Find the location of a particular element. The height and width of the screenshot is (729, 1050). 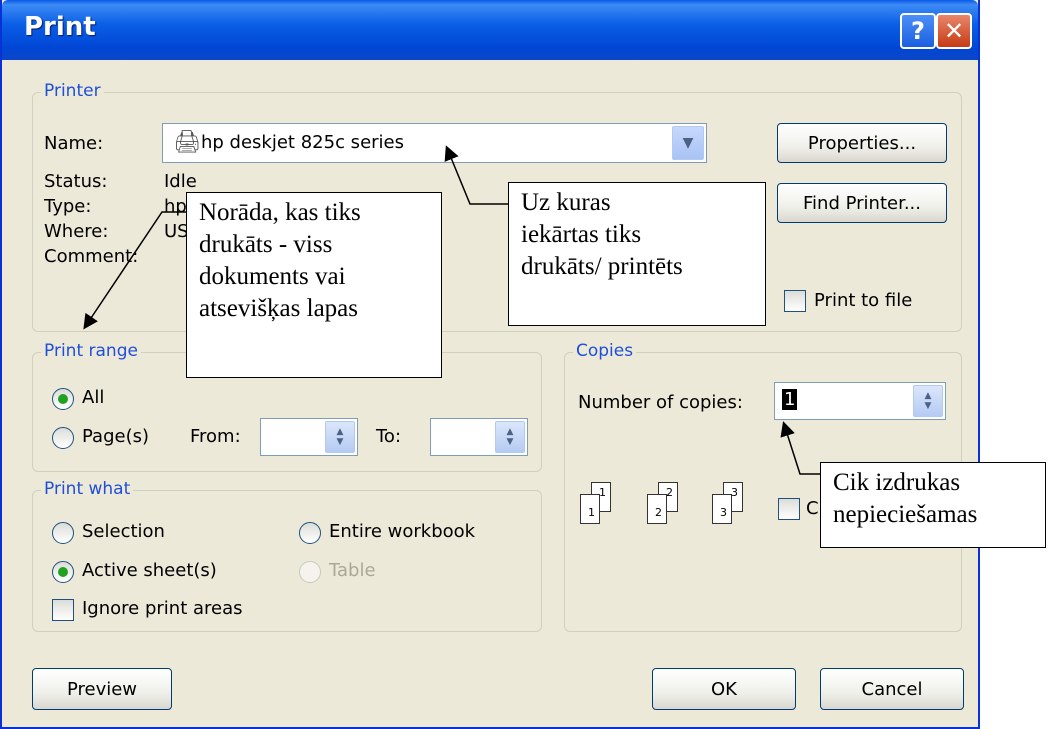

copies-arrow is located at coordinates (800, 448).